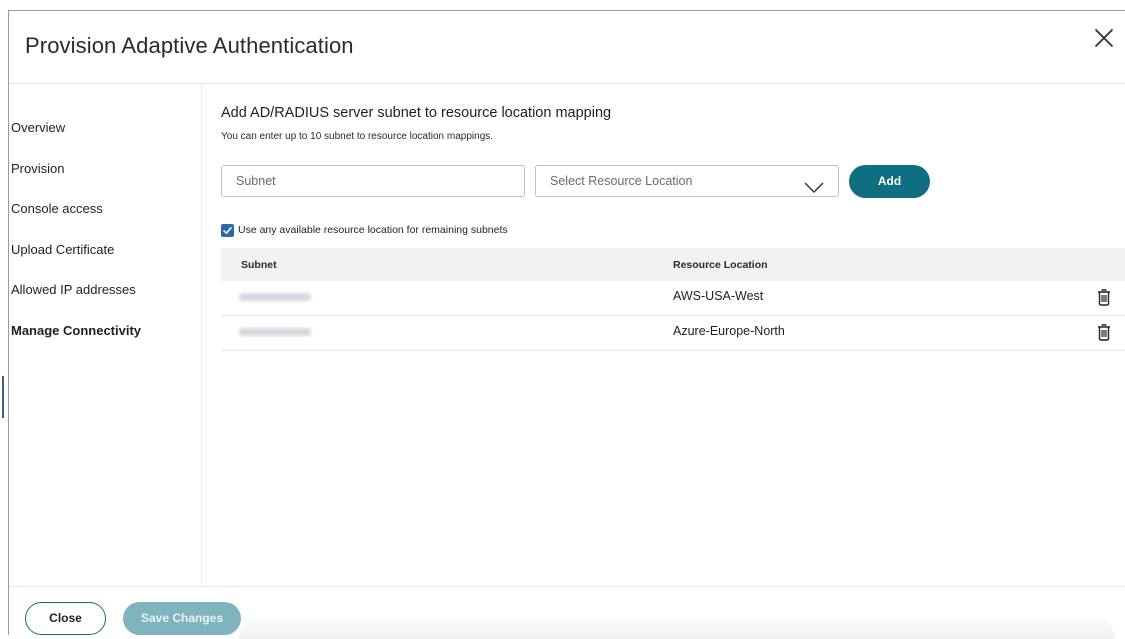 The height and width of the screenshot is (639, 1125). I want to click on resource-location-value: AWS-USA-West, so click(718, 296).